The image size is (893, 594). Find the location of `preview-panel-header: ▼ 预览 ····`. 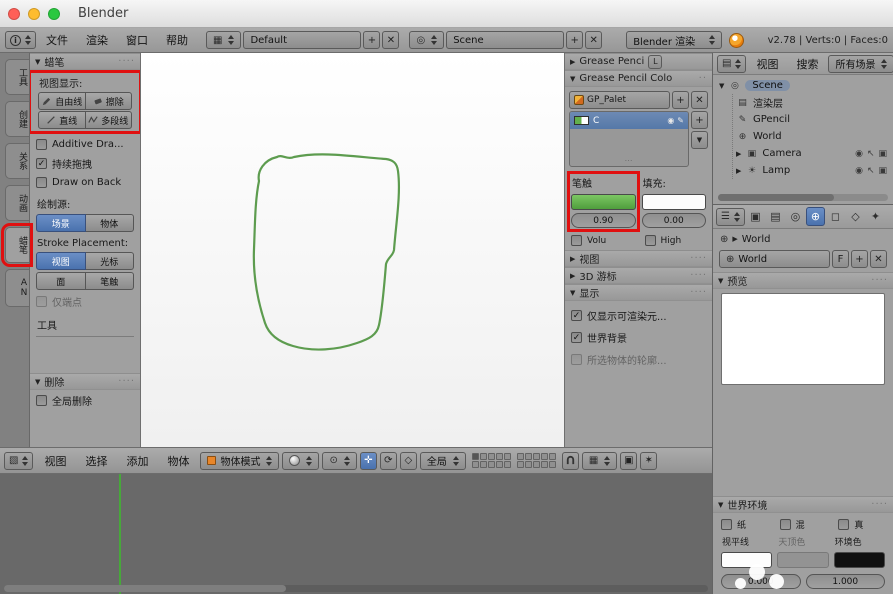

preview-panel-header: ▼ 预览 ···· is located at coordinates (803, 280).